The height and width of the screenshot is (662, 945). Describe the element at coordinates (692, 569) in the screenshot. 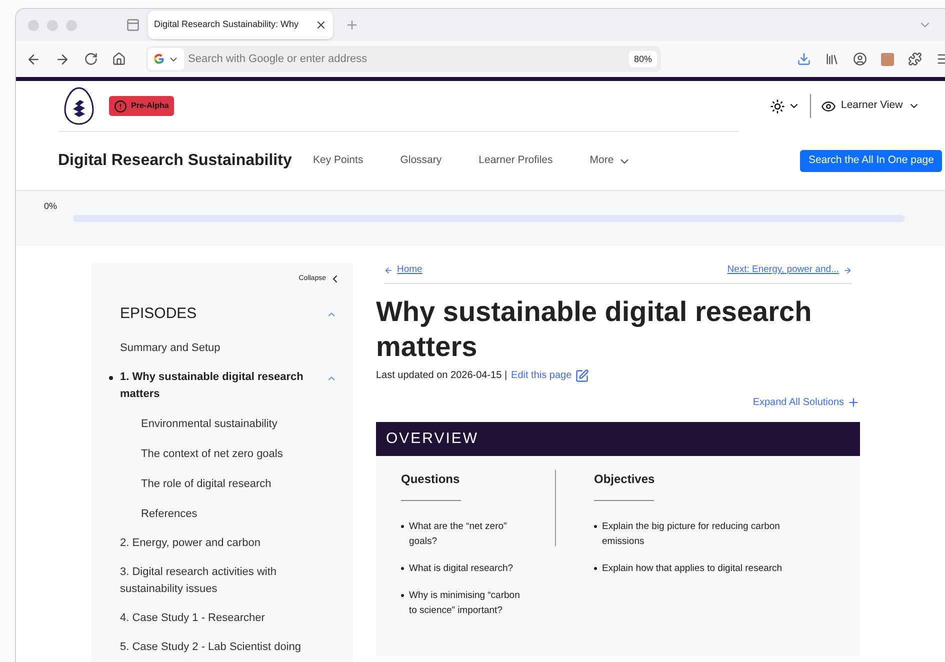

I see `list-item-text: Explain how that applies to digital research` at that location.